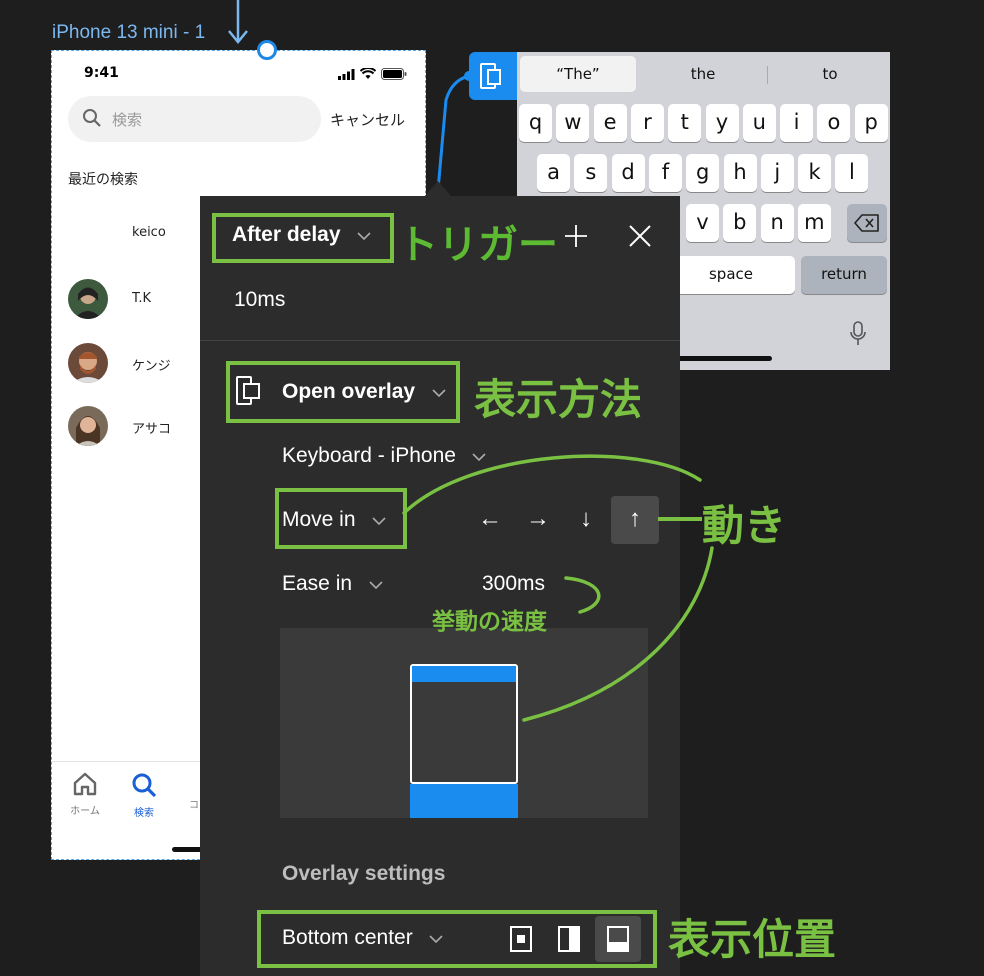 The image size is (984, 976). Describe the element at coordinates (752, 939) in the screenshot. I see `annotation-display-position: 表示位置` at that location.